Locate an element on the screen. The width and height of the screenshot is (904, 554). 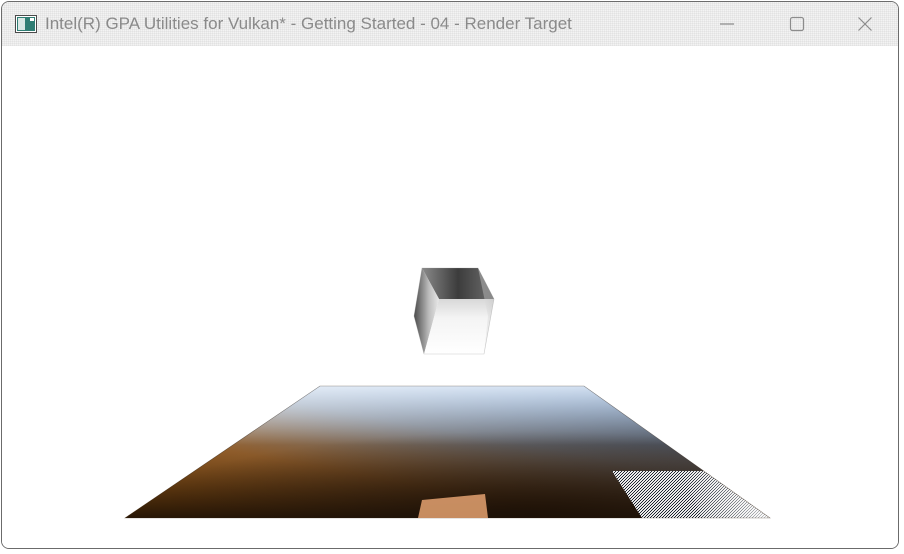
minimize-button is located at coordinates (727, 24).